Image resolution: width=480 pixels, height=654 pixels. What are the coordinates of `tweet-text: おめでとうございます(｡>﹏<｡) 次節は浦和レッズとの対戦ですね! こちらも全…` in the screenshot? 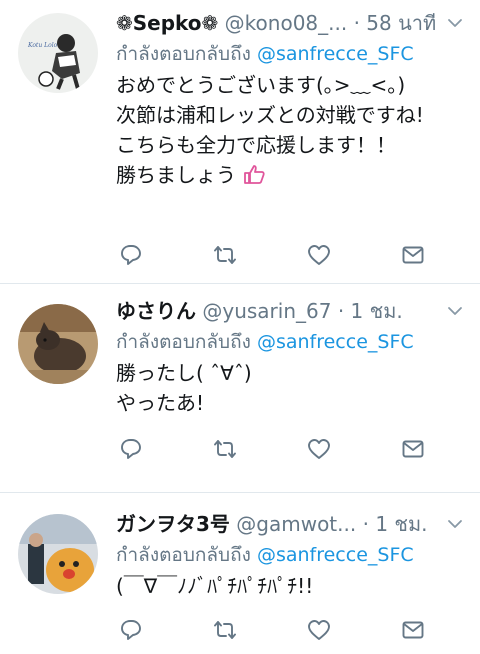 It's located at (292, 130).